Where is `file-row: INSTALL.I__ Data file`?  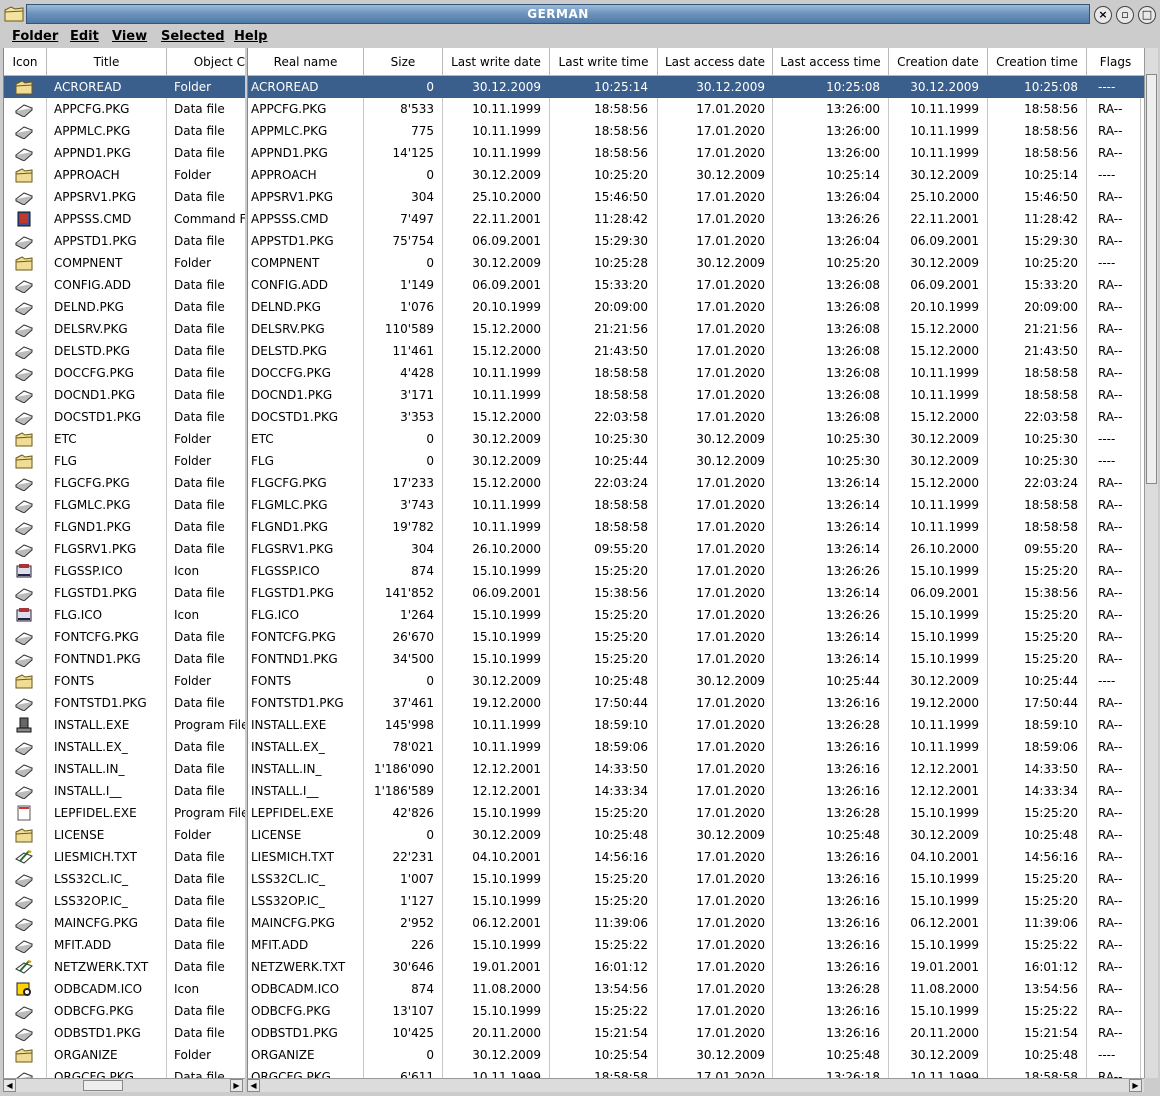
file-row: INSTALL.I__ Data file is located at coordinates (124, 791).